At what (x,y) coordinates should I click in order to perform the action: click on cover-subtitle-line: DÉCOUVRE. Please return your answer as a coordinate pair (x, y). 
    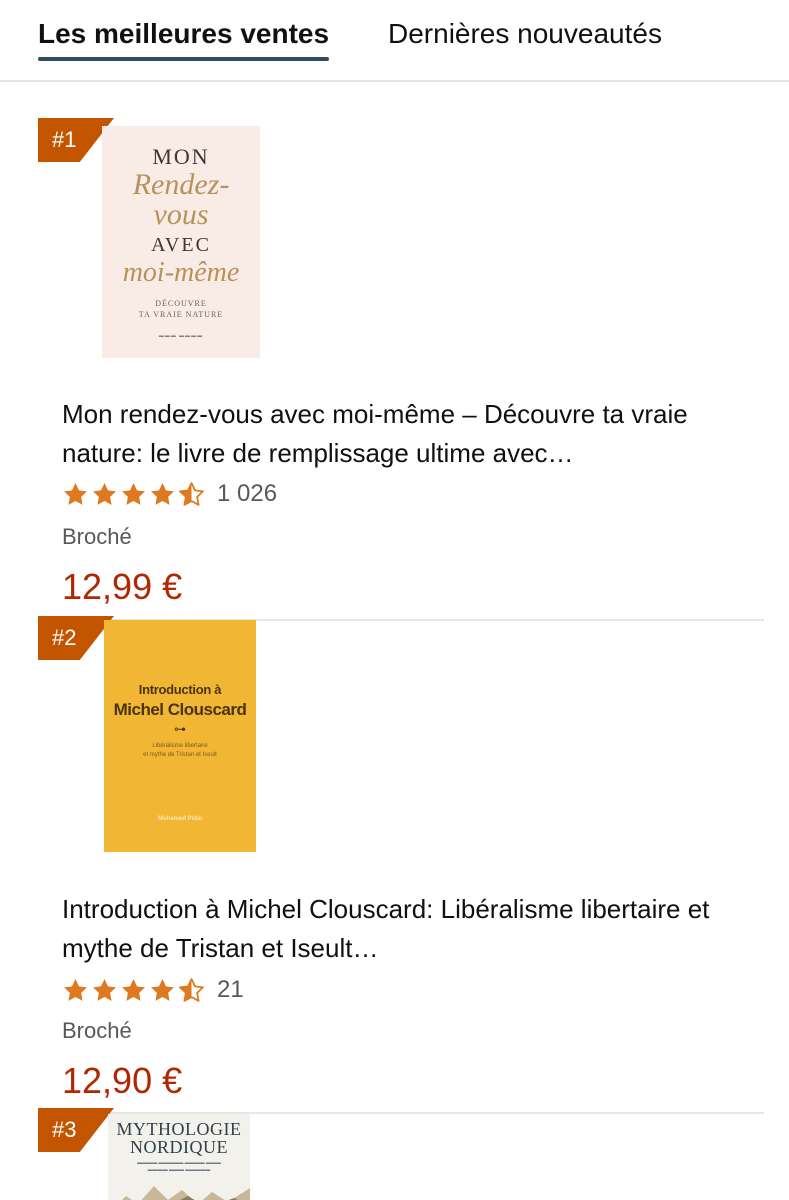
    Looking at the image, I should click on (181, 303).